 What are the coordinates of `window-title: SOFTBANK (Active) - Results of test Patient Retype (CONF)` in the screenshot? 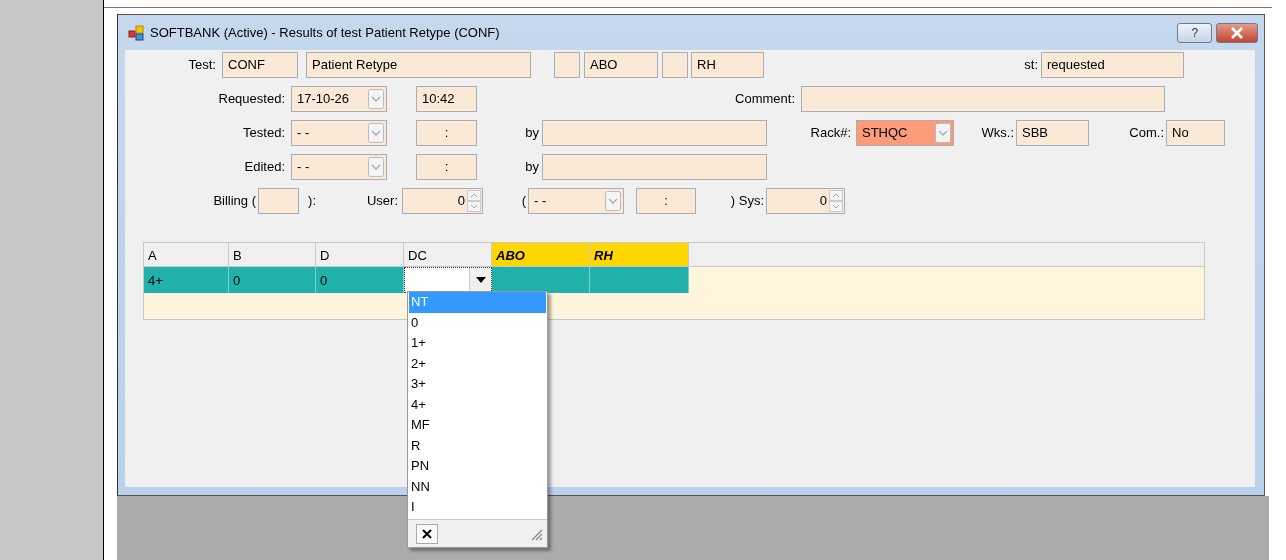 It's located at (325, 32).